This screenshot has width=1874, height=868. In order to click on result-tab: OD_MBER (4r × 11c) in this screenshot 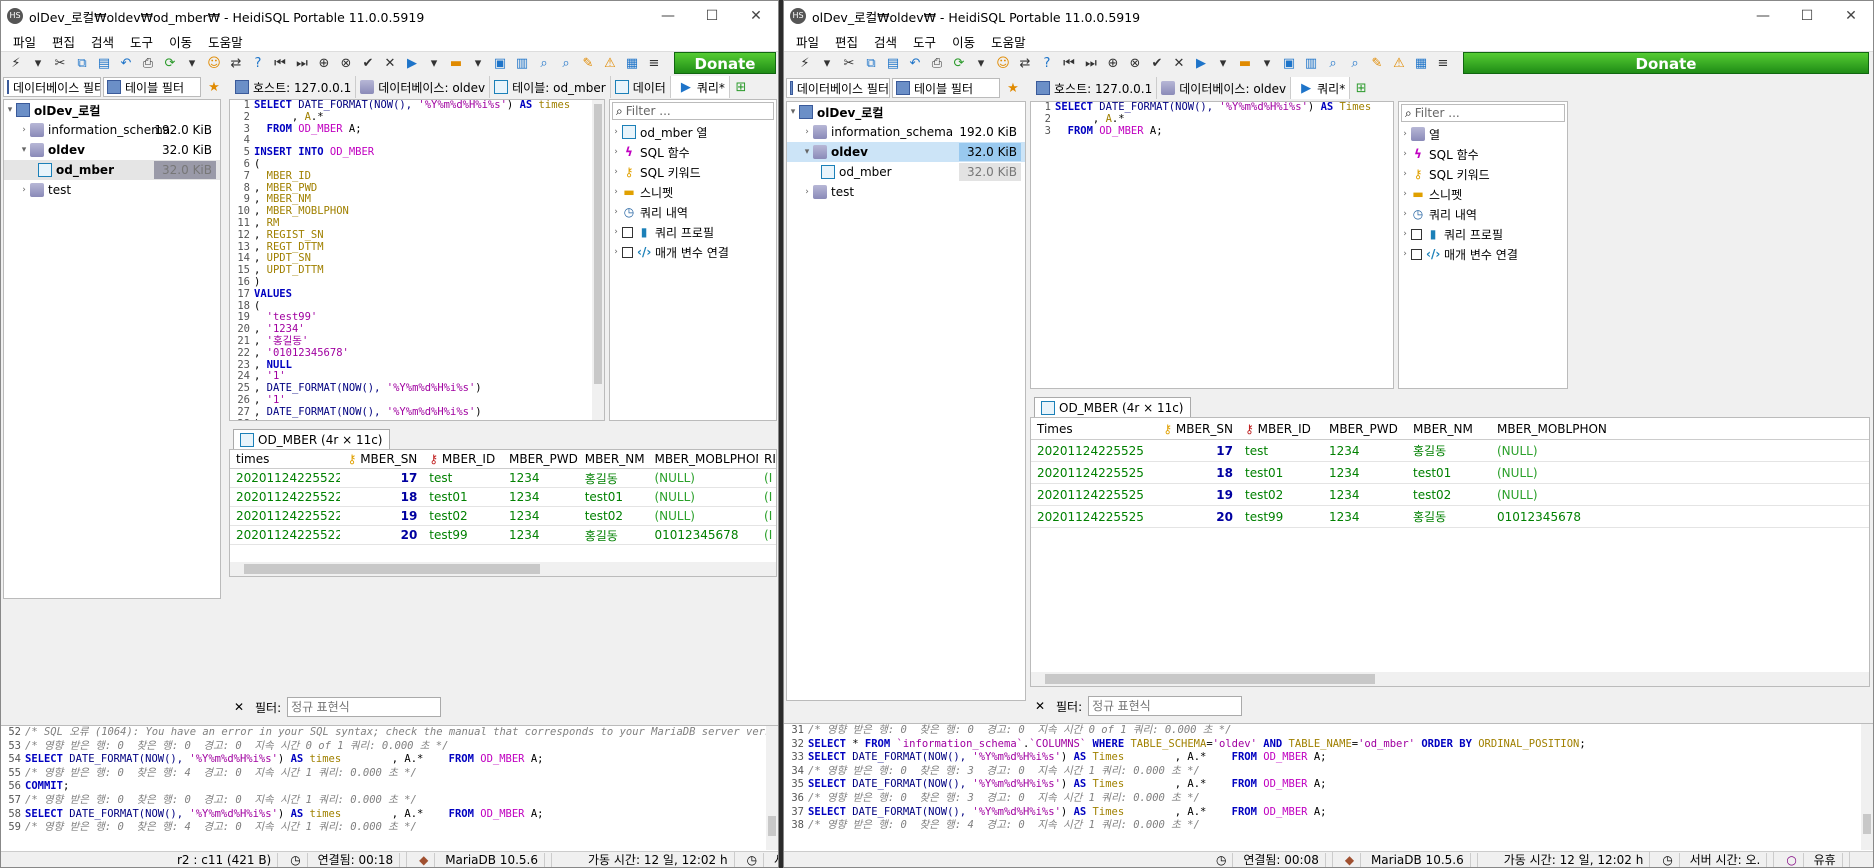, I will do `click(311, 439)`.